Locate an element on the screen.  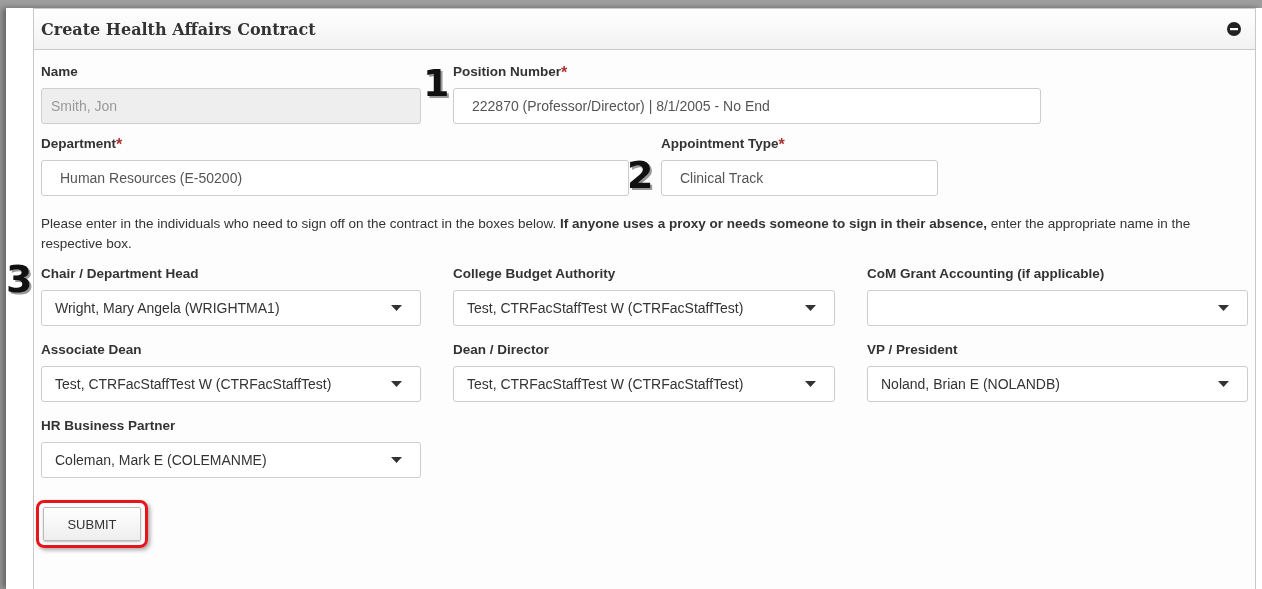
instructions-text: Please enter in the individuals who need to sign off on the contract in the boxes below. If anyone uses a proxy or needs someone to sign in their absence, enter the appropriate name in the respective box. is located at coordinates (616, 234).